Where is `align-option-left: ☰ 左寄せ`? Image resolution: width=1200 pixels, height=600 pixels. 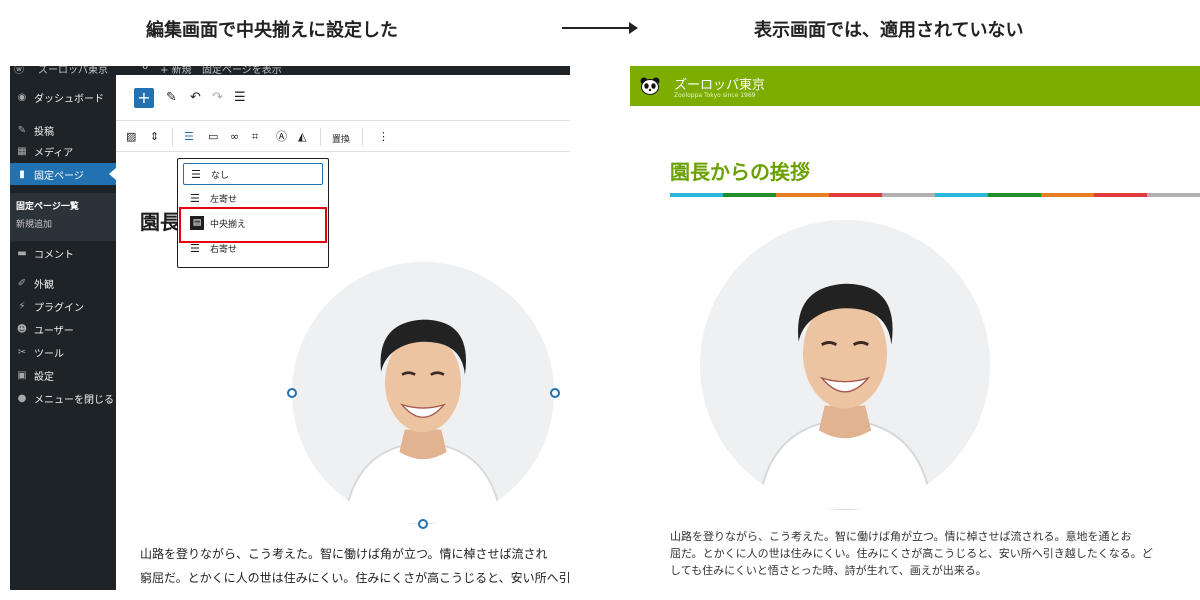 align-option-left: ☰ 左寄せ is located at coordinates (253, 198).